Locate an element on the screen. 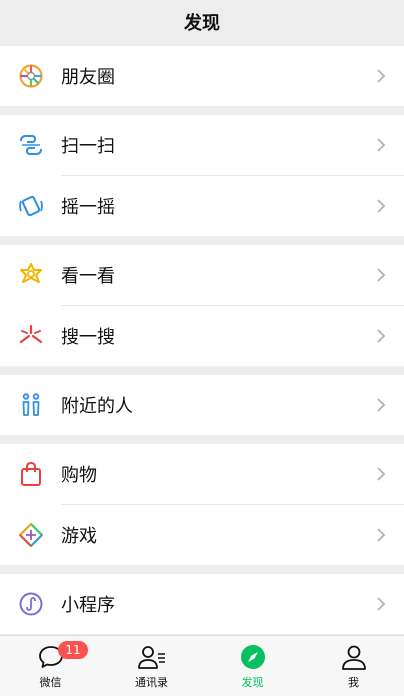 Image resolution: width=404 pixels, height=696 pixels. moments-icon is located at coordinates (31, 76).